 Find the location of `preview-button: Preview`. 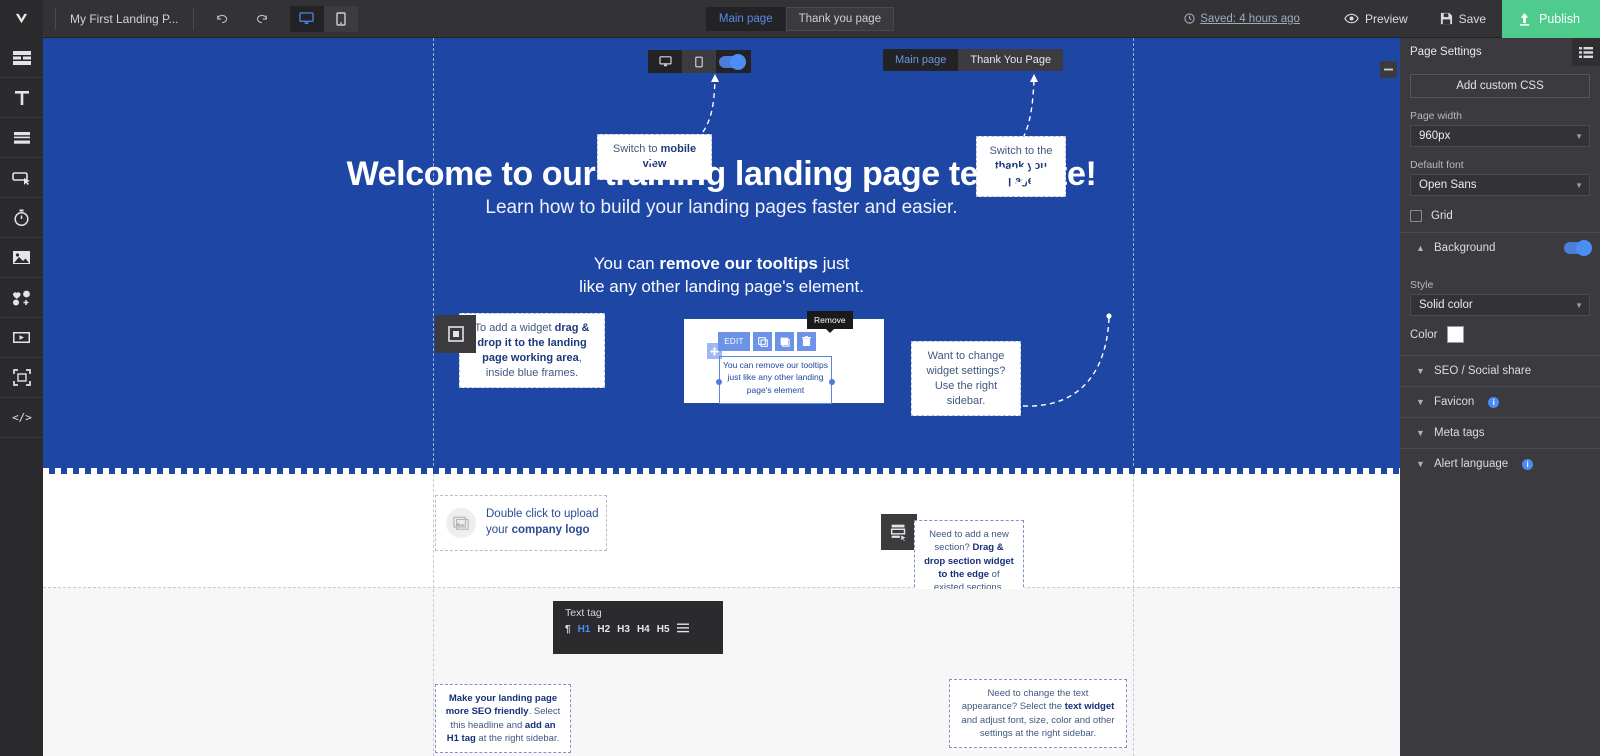

preview-button: Preview is located at coordinates (1376, 19).